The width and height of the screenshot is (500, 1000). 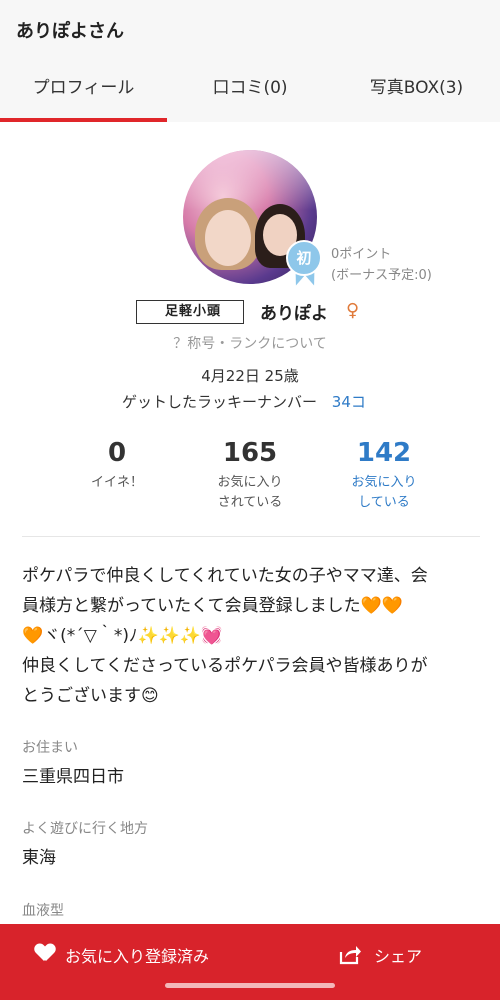 What do you see at coordinates (50, 748) in the screenshot?
I see `residence-label: お住まい` at bounding box center [50, 748].